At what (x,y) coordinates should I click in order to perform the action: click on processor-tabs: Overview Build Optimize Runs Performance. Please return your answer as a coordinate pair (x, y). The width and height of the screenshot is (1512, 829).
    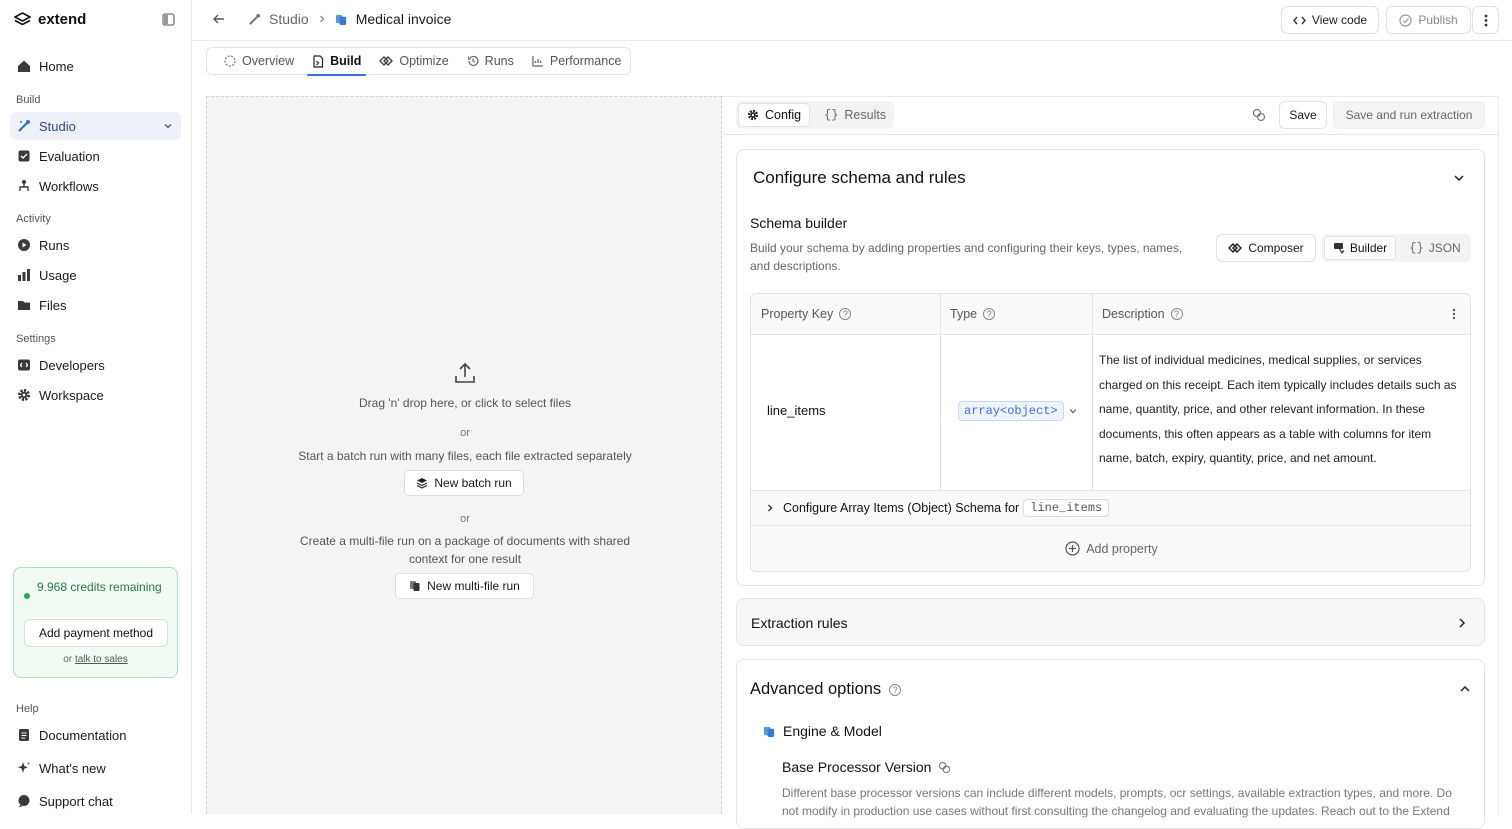
    Looking at the image, I should click on (418, 61).